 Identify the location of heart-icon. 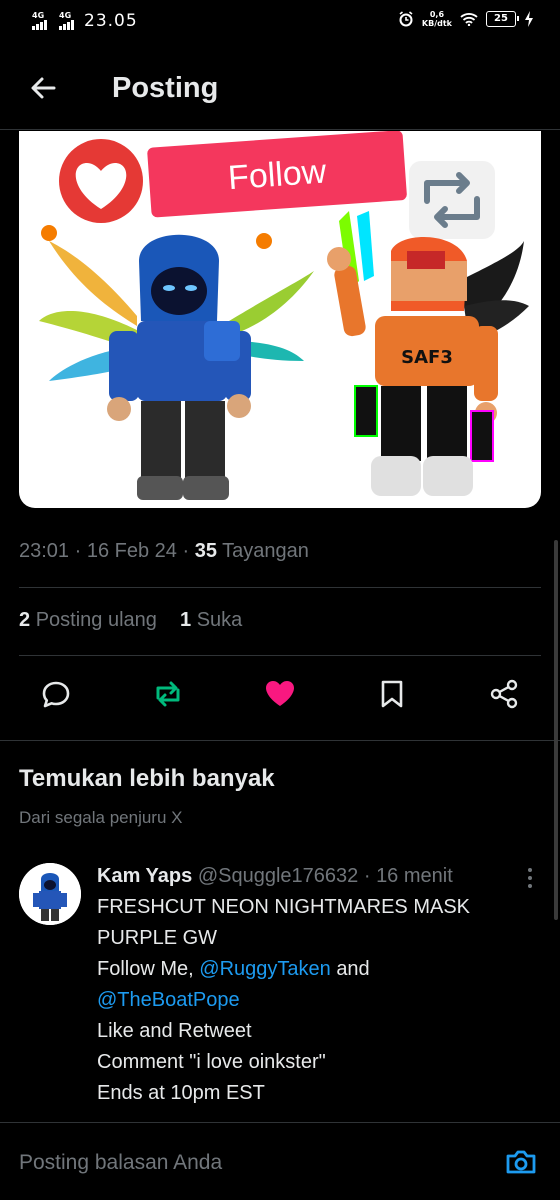
(280, 694).